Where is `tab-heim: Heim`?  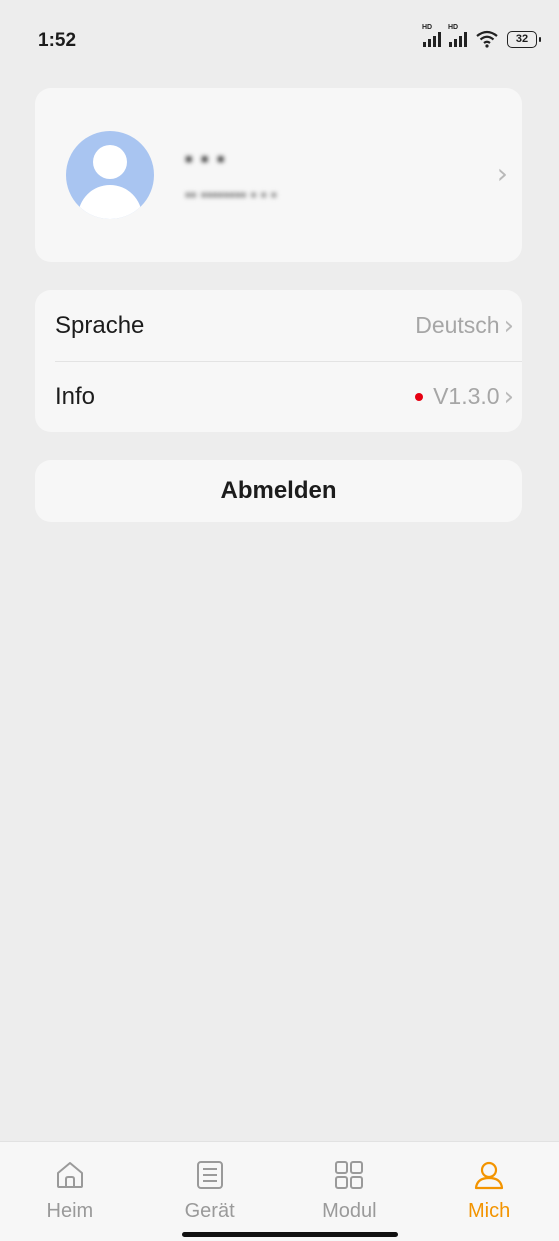
tab-heim: Heim is located at coordinates (70, 1191).